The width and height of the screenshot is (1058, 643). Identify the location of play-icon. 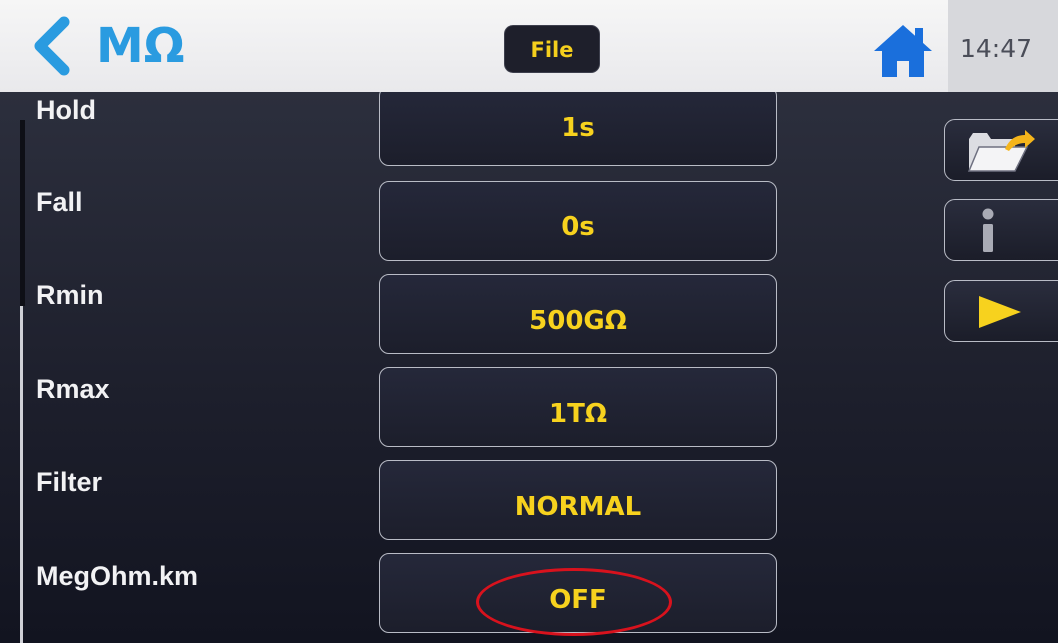
(1000, 312).